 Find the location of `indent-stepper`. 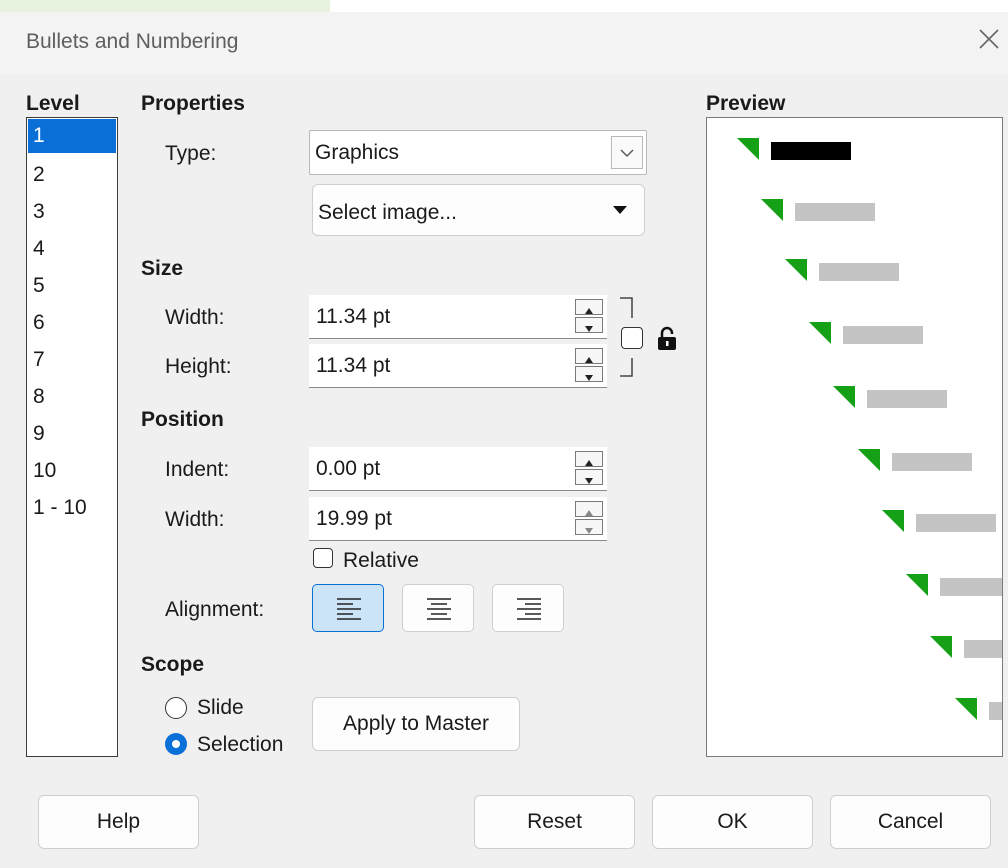

indent-stepper is located at coordinates (590, 469).